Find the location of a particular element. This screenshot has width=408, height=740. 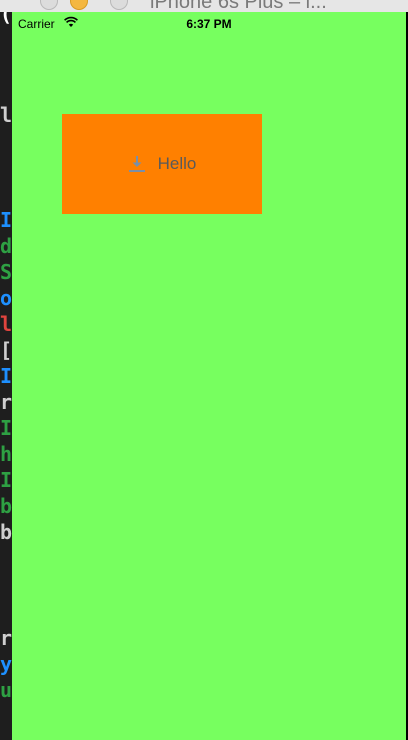

terminal-line: d is located at coordinates (6, 246).